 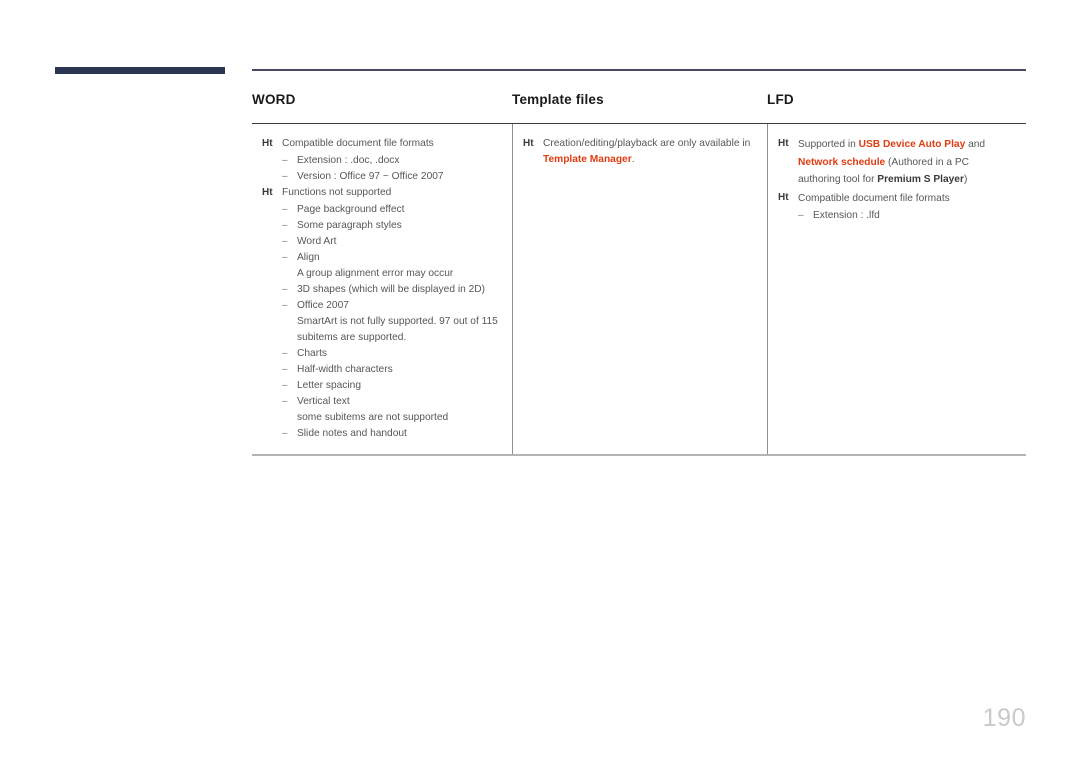 What do you see at coordinates (639, 70) in the screenshot?
I see `header-rule` at bounding box center [639, 70].